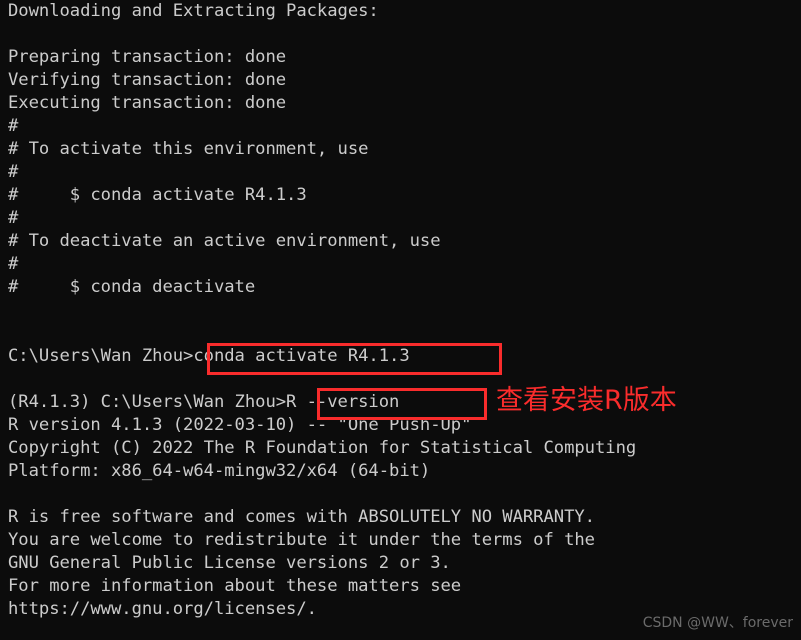 This screenshot has height=640, width=801. Describe the element at coordinates (586, 400) in the screenshot. I see `annotation-note-label: 查看安装R版本` at that location.